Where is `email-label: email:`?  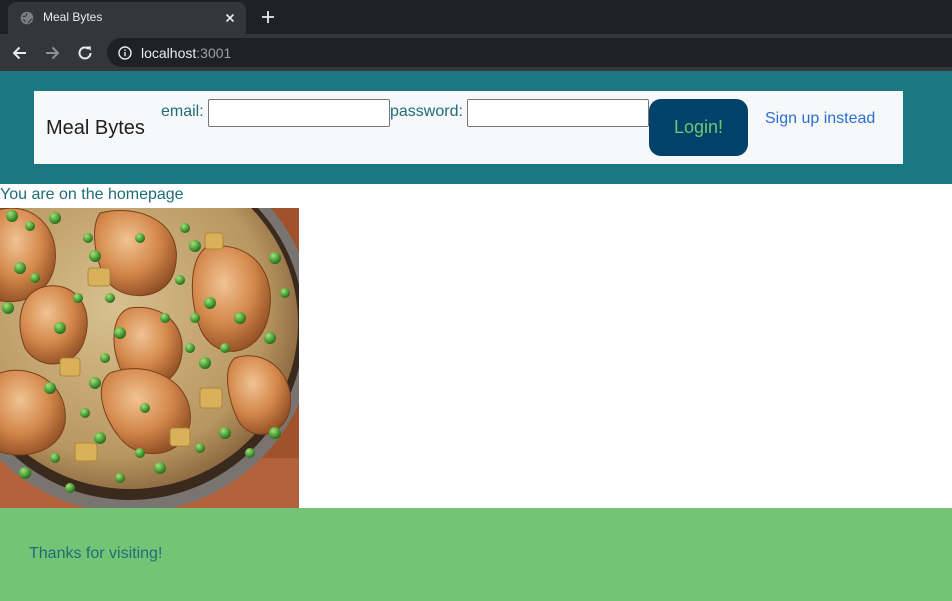 email-label: email: is located at coordinates (182, 111).